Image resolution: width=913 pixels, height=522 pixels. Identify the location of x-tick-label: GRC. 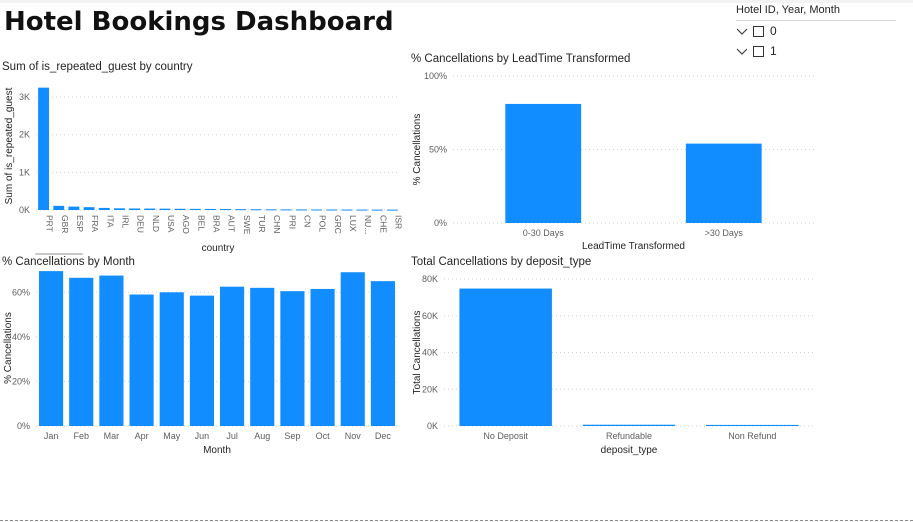
(338, 224).